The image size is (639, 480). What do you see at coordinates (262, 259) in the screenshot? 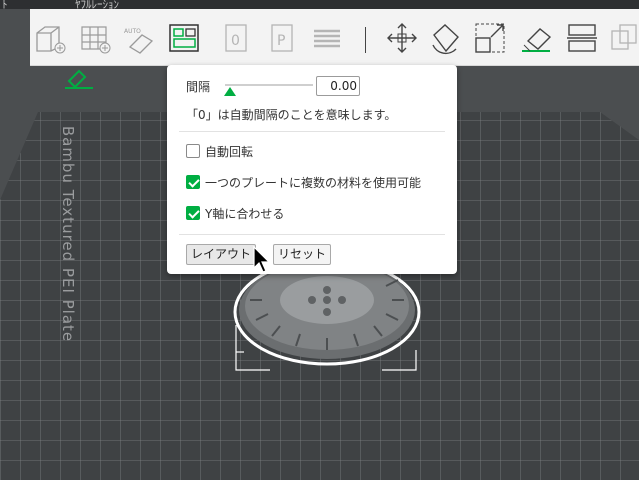
I see `mouse-cursor-icon` at bounding box center [262, 259].